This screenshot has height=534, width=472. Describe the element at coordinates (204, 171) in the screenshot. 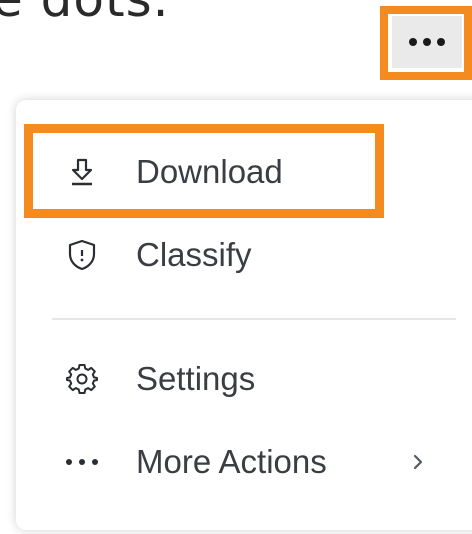

I see `download-highlight-box` at that location.